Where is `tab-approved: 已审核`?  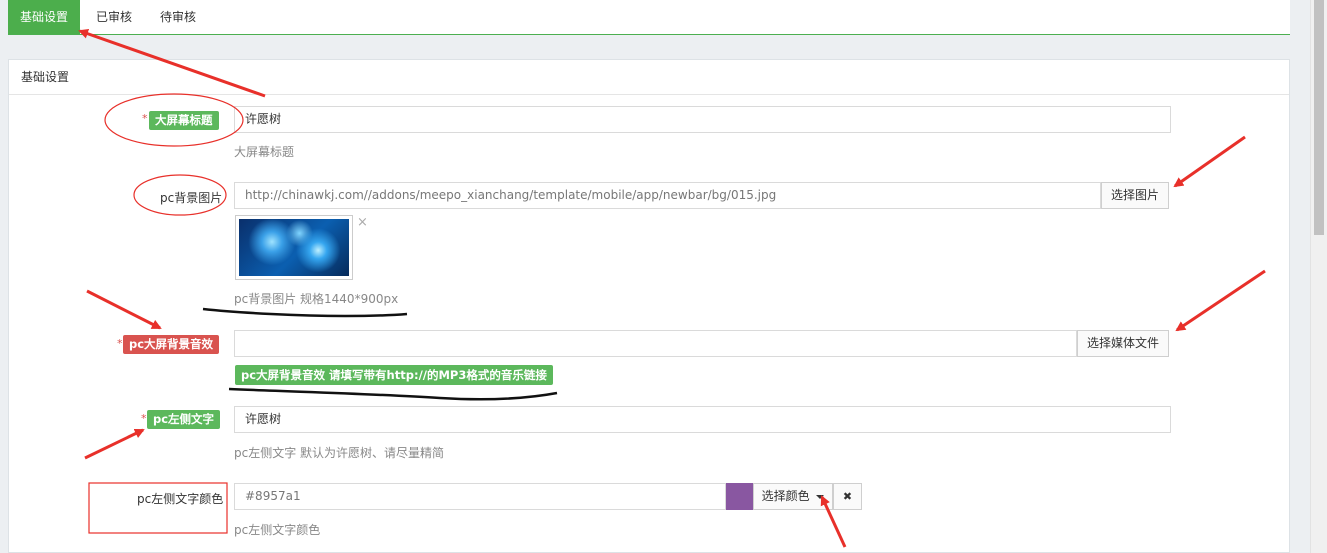 tab-approved: 已审核 is located at coordinates (114, 17).